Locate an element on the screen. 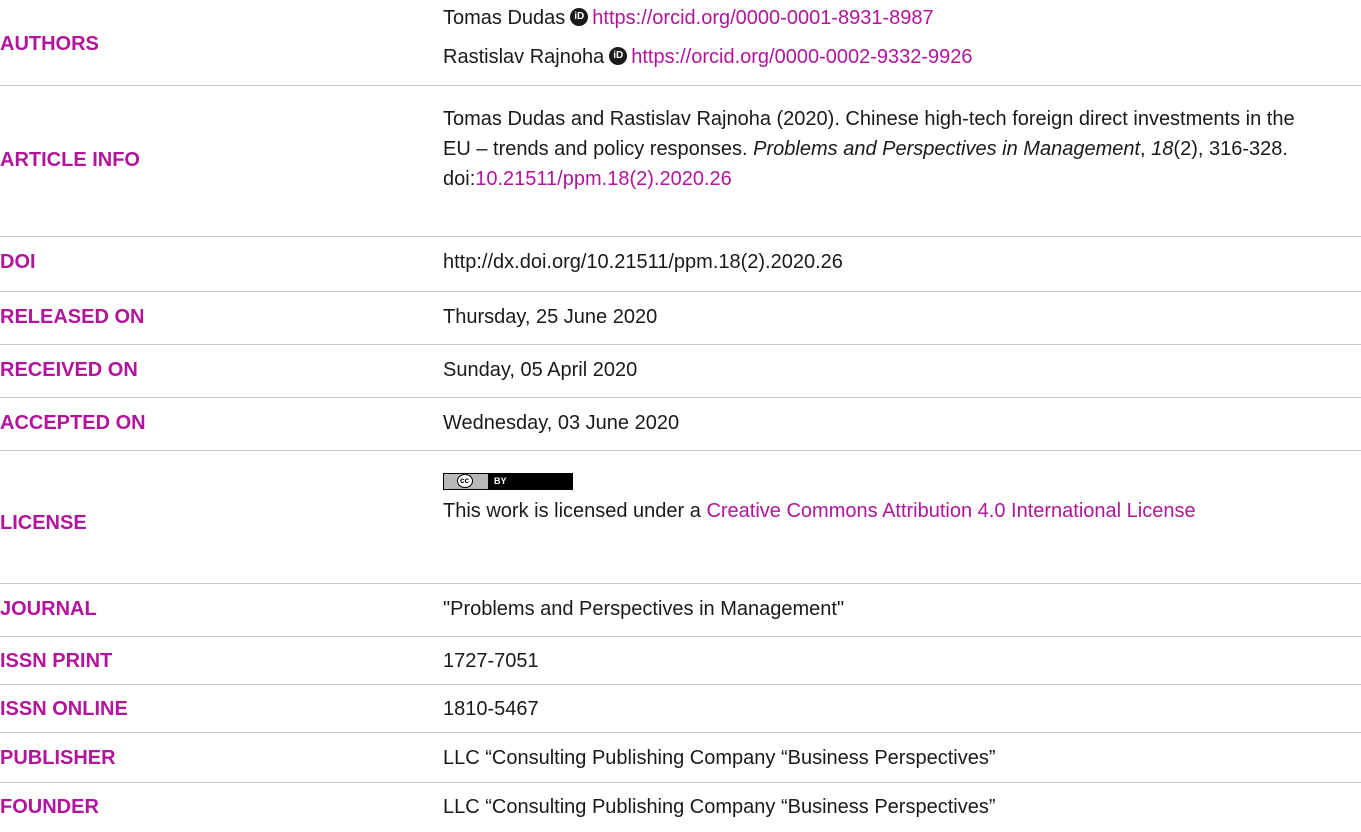 This screenshot has height=832, width=1361. issn-print-label: ISSN PRINT is located at coordinates (56, 661).